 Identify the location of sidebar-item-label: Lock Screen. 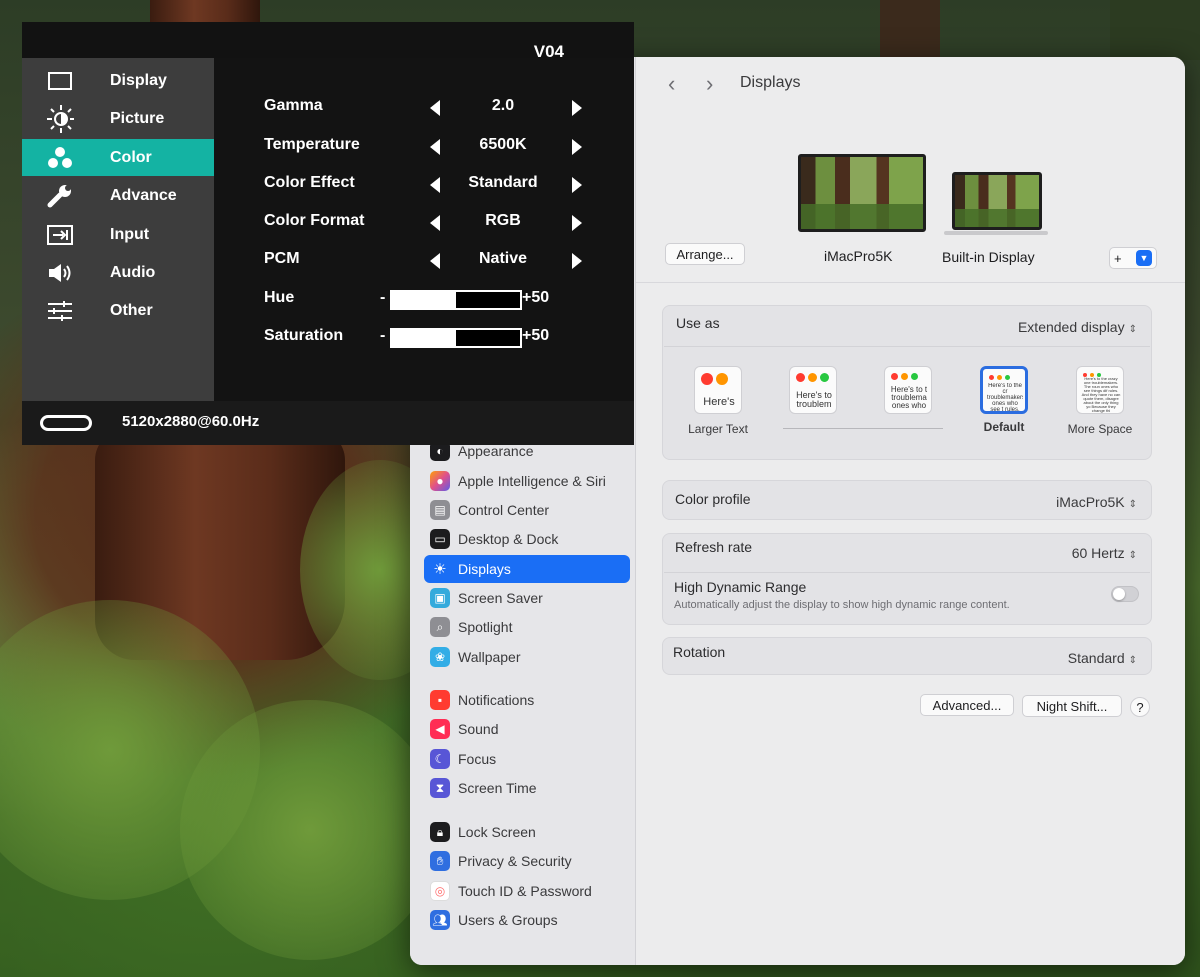
(497, 832).